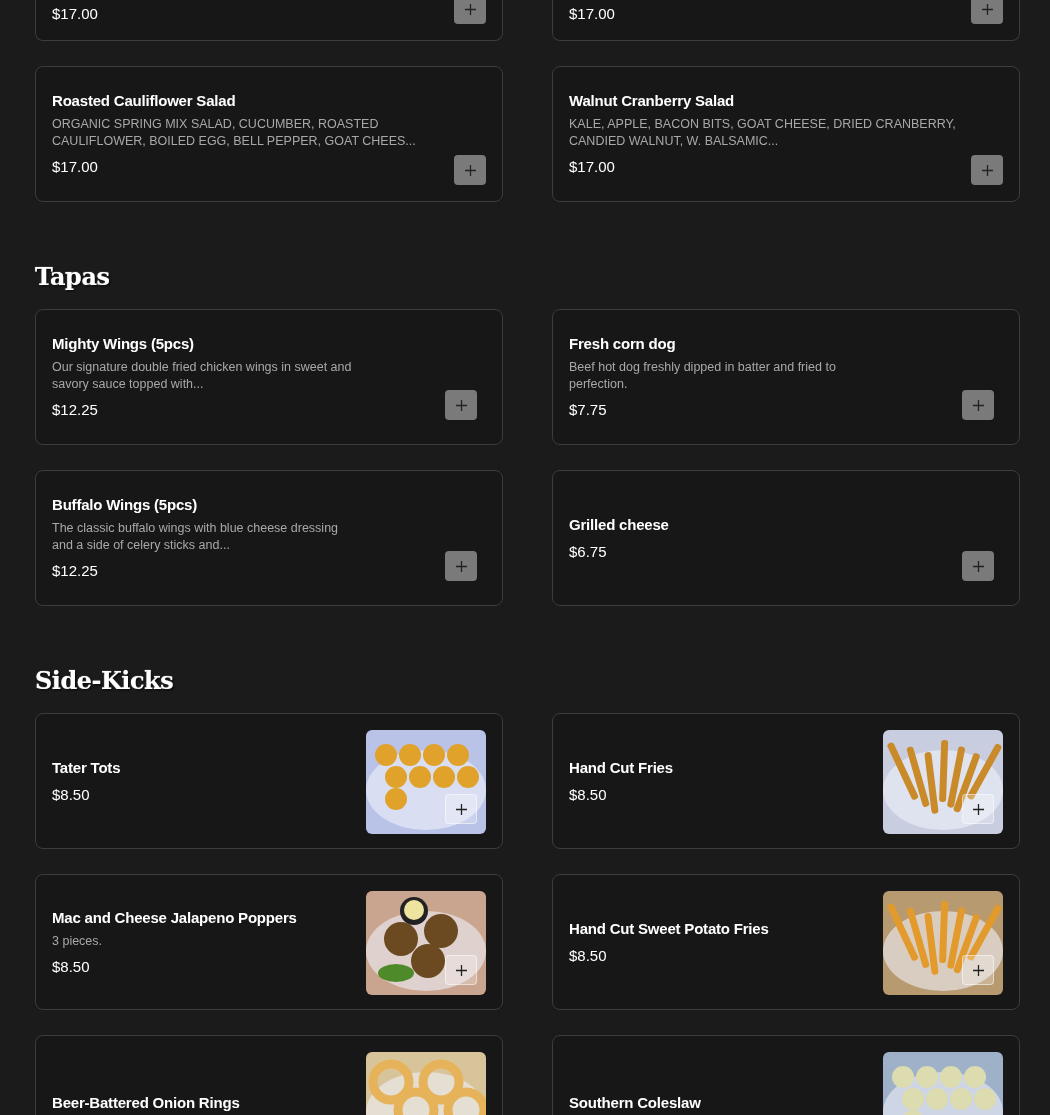 The image size is (1050, 1115). Describe the element at coordinates (786, 1075) in the screenshot. I see `menu-item-card: Southern Coleslaw` at that location.